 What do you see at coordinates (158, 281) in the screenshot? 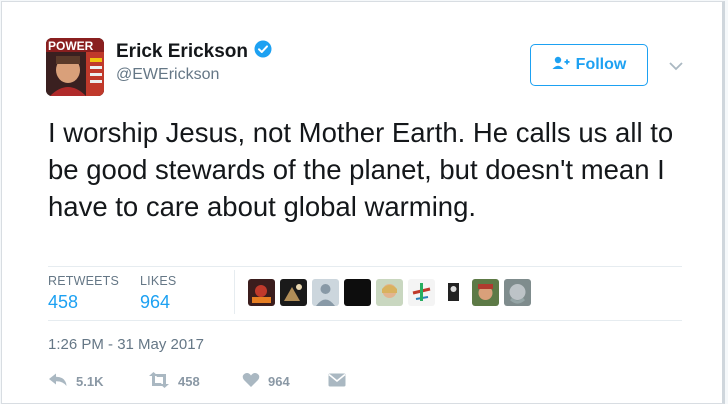
I see `likes-label: LIKES` at bounding box center [158, 281].